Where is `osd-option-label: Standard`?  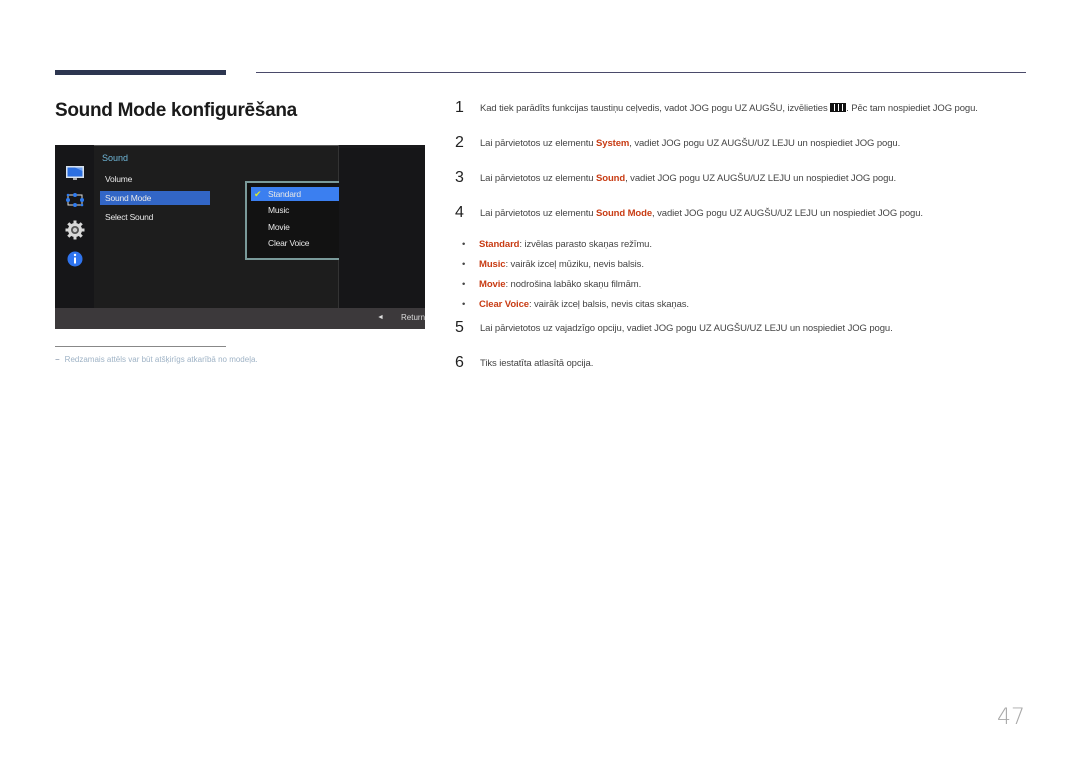
osd-option-label: Standard is located at coordinates (284, 194).